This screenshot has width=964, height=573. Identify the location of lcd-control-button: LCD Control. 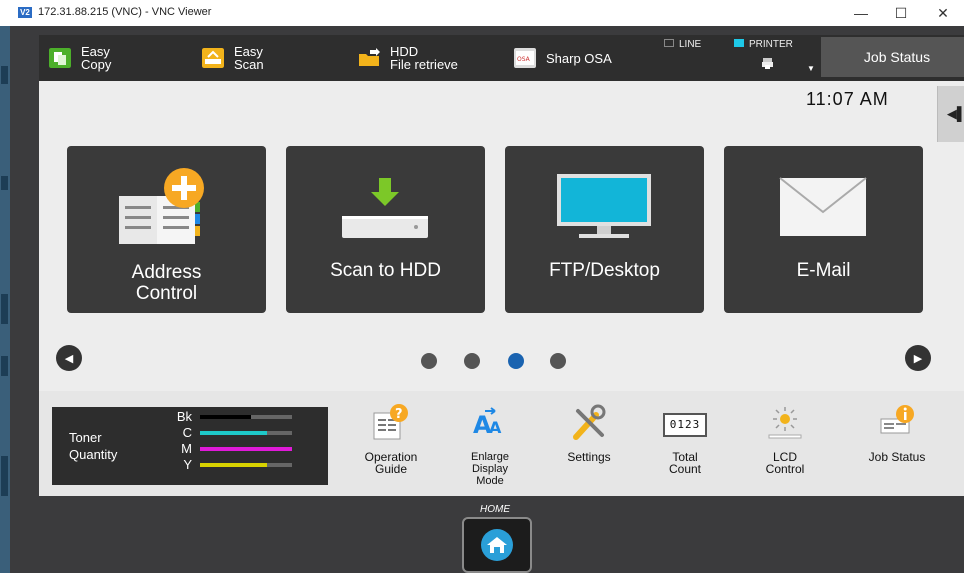
(785, 443).